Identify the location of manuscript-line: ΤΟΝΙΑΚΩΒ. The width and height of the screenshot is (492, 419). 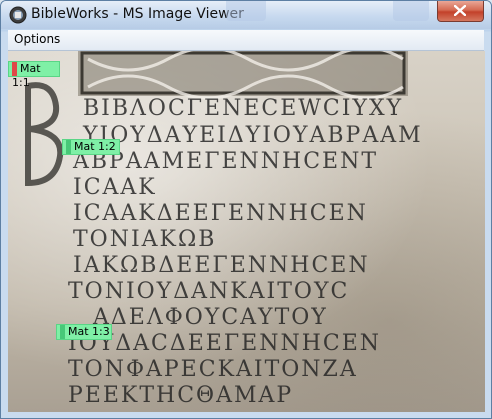
(145, 239).